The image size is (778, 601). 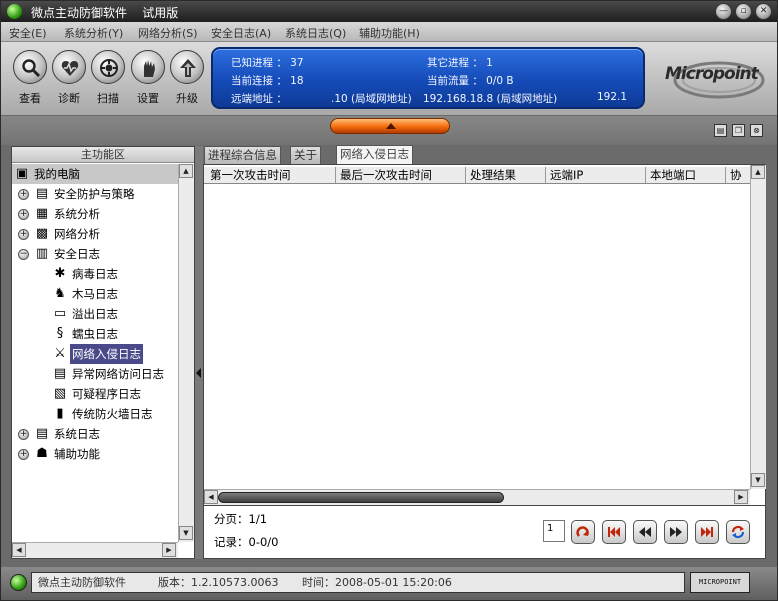 I want to click on table-horizontal-scrollbar: ◀ ▶, so click(x=477, y=497).